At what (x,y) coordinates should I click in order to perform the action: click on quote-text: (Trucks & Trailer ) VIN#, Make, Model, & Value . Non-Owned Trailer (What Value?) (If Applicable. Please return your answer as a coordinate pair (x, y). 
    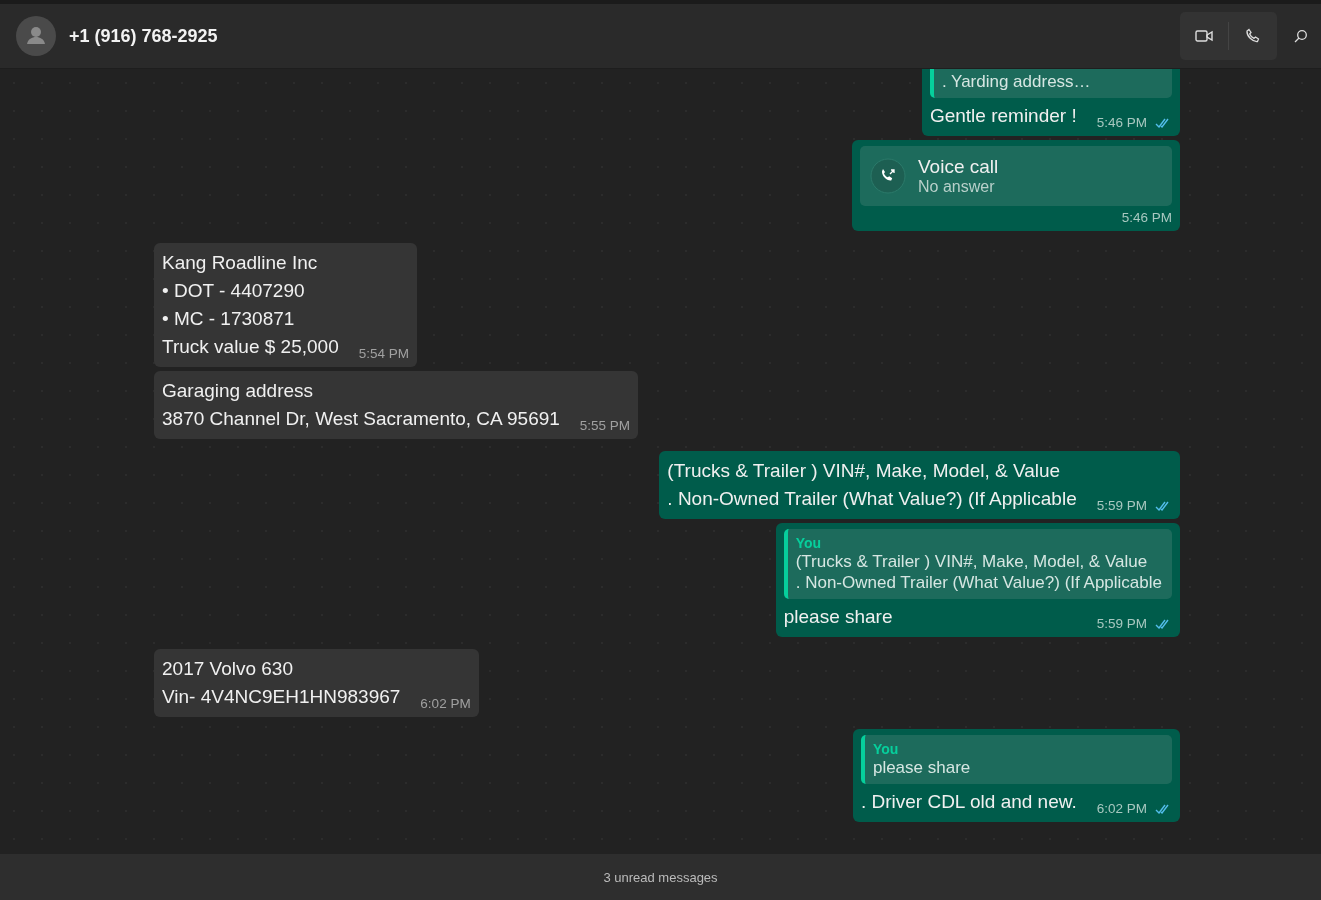
    Looking at the image, I should click on (978, 572).